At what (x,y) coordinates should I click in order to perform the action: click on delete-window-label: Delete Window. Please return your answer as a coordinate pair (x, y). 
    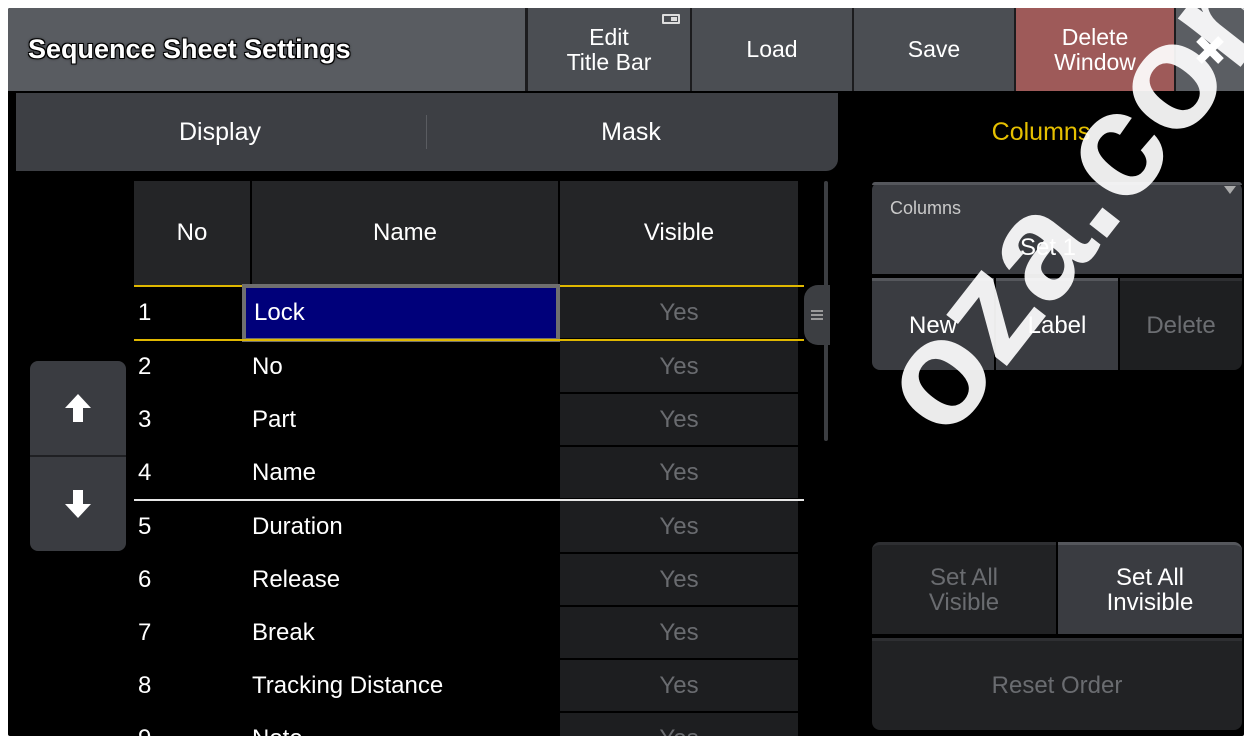
    Looking at the image, I should click on (1095, 49).